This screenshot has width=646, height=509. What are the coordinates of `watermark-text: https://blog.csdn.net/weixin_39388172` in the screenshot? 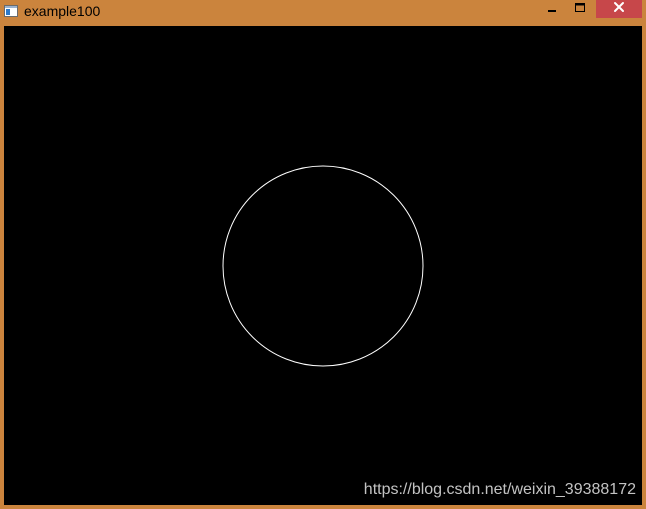 It's located at (499, 489).